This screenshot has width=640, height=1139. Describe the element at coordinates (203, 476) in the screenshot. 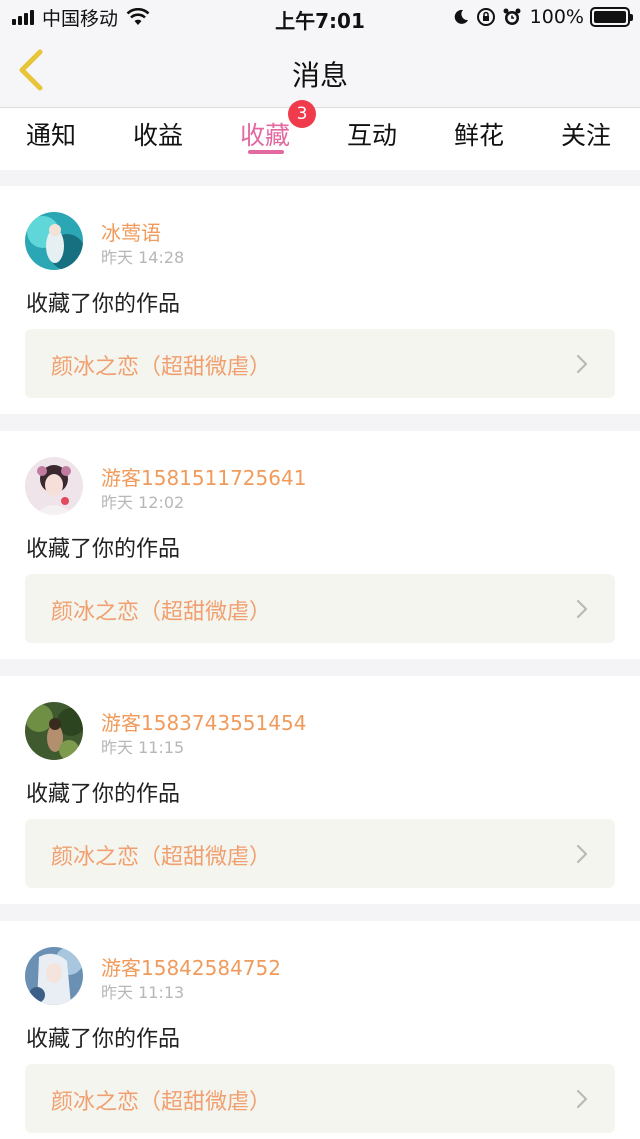

I see `username: 游客1581511725641` at that location.